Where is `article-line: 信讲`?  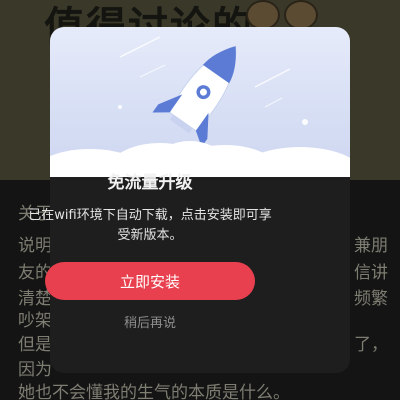
article-line: 信讲 is located at coordinates (371, 273).